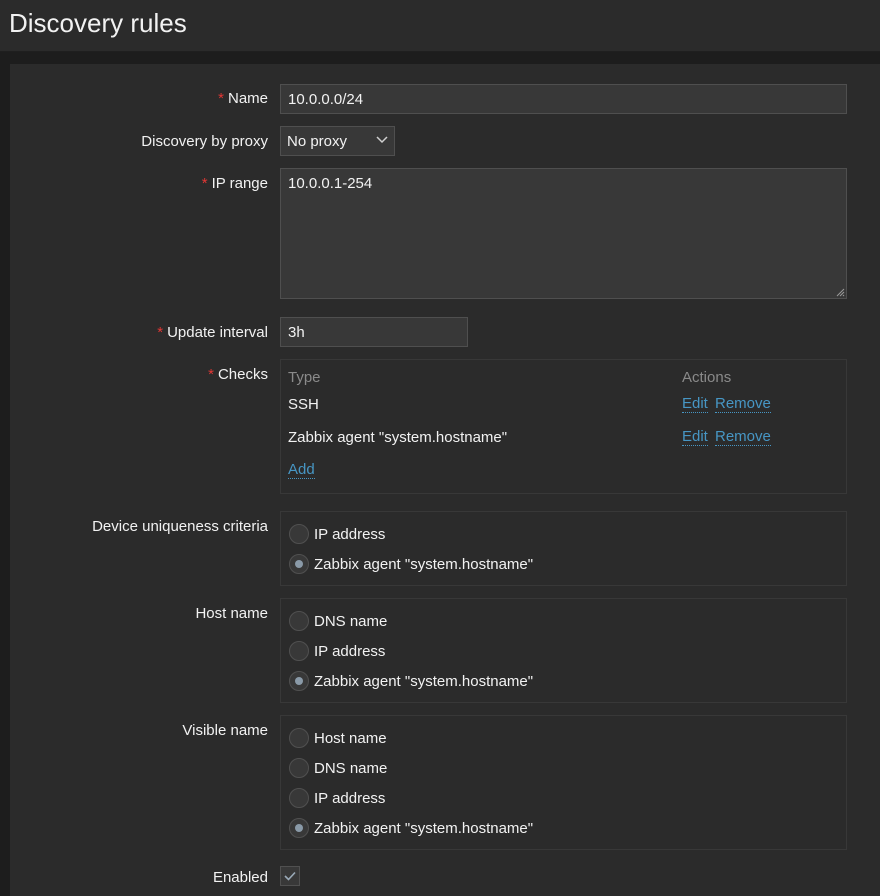 The image size is (880, 896). I want to click on host-name-option-agent: Zabbix agent "system.hostname", so click(411, 681).